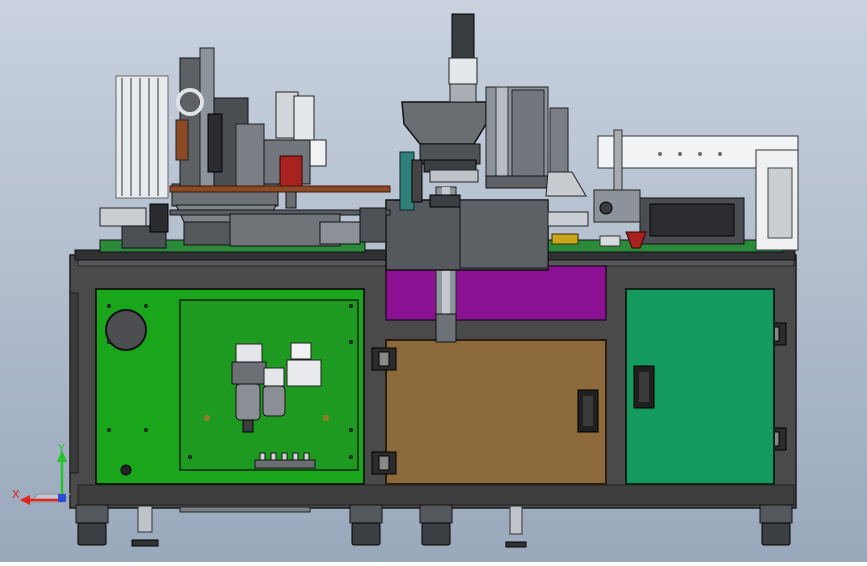  What do you see at coordinates (700, 386) in the screenshot?
I see `right-cabinet-door` at bounding box center [700, 386].